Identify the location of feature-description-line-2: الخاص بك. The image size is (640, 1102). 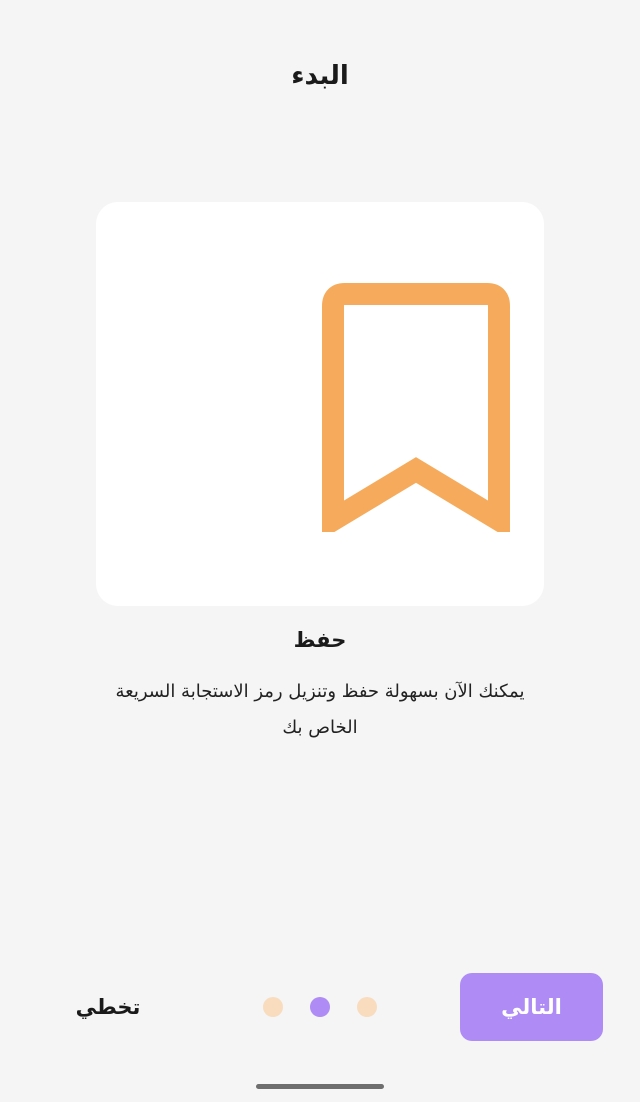
(320, 727).